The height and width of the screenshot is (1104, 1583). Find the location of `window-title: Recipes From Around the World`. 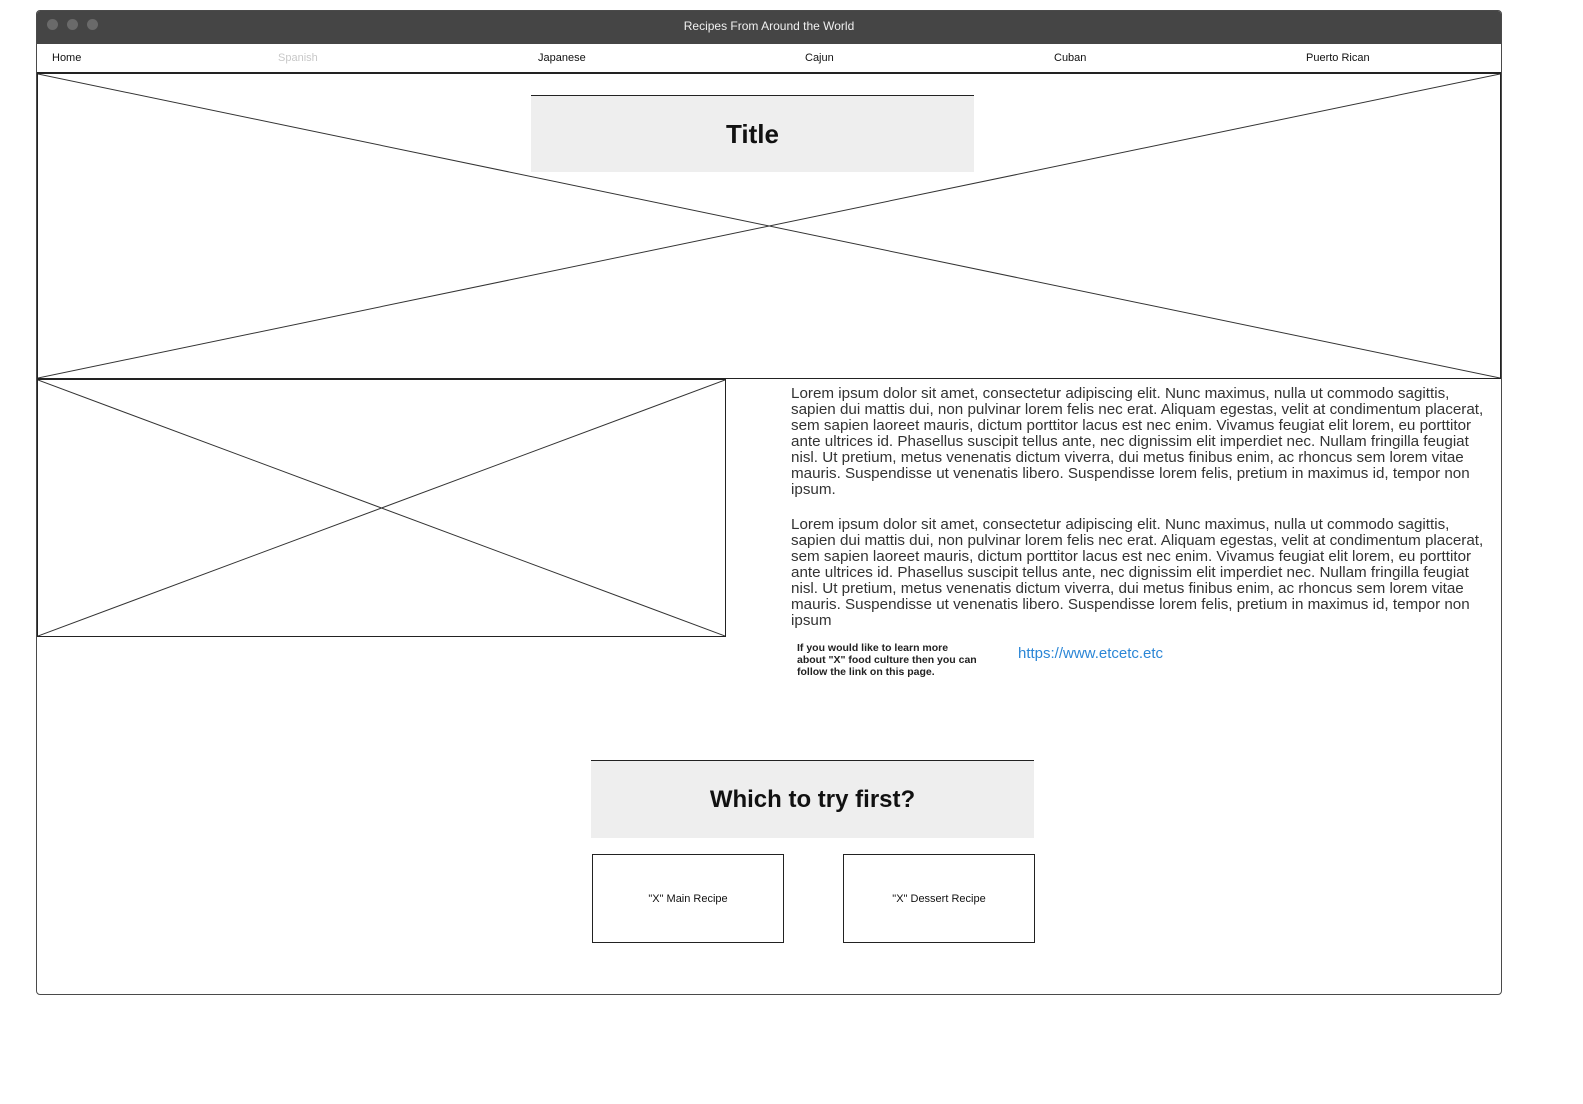

window-title: Recipes From Around the World is located at coordinates (769, 26).